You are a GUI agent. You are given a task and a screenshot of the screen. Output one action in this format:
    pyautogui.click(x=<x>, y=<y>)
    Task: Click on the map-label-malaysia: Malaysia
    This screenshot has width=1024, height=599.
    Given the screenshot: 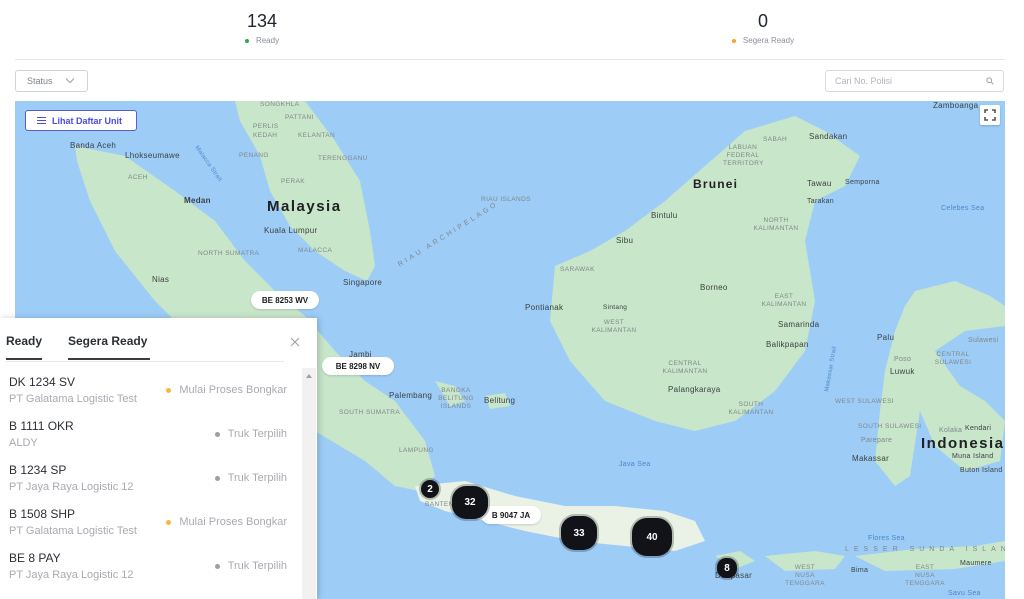 What is the action you would take?
    pyautogui.click(x=304, y=206)
    